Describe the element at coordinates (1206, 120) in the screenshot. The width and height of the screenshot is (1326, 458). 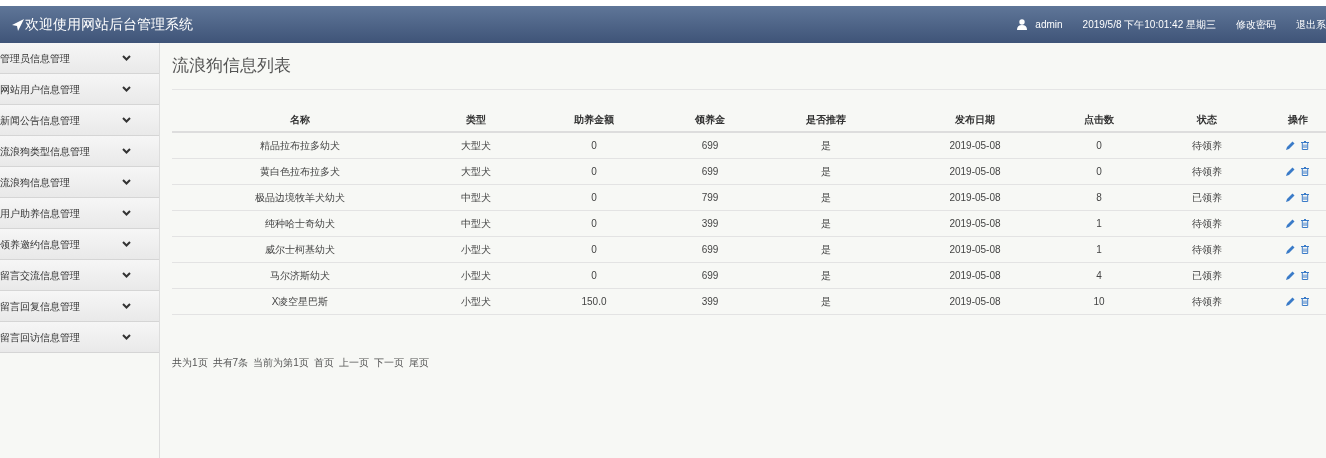
I see `column-header: 状态` at that location.